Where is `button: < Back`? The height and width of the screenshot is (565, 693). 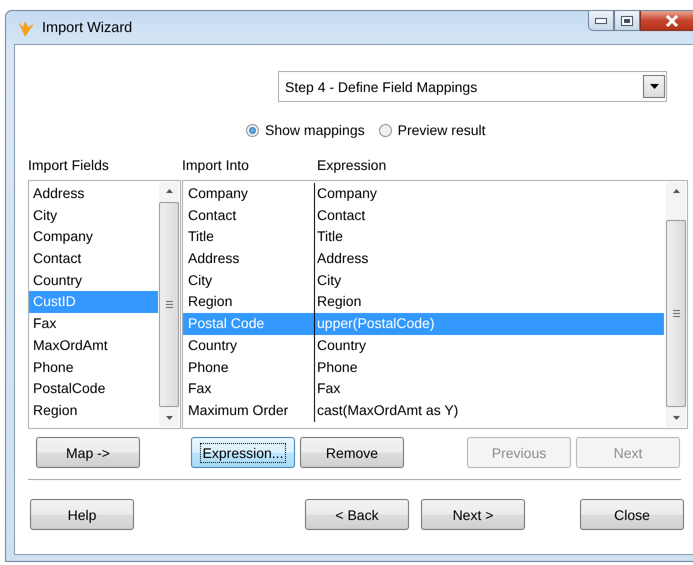 button: < Back is located at coordinates (357, 514).